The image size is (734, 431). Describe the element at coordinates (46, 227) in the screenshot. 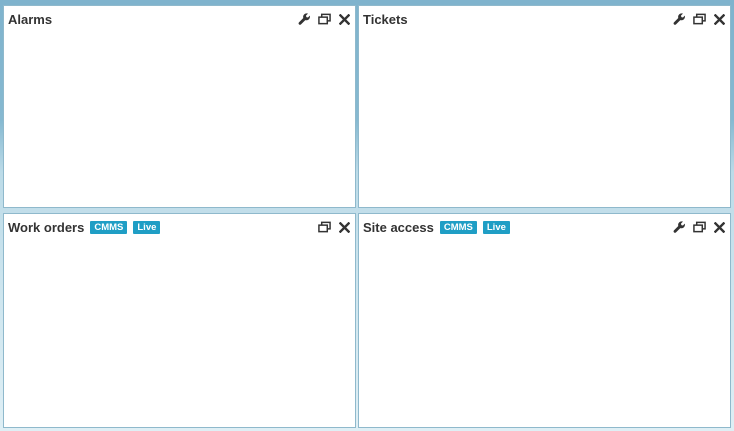

I see `widget-title: Work orders` at that location.